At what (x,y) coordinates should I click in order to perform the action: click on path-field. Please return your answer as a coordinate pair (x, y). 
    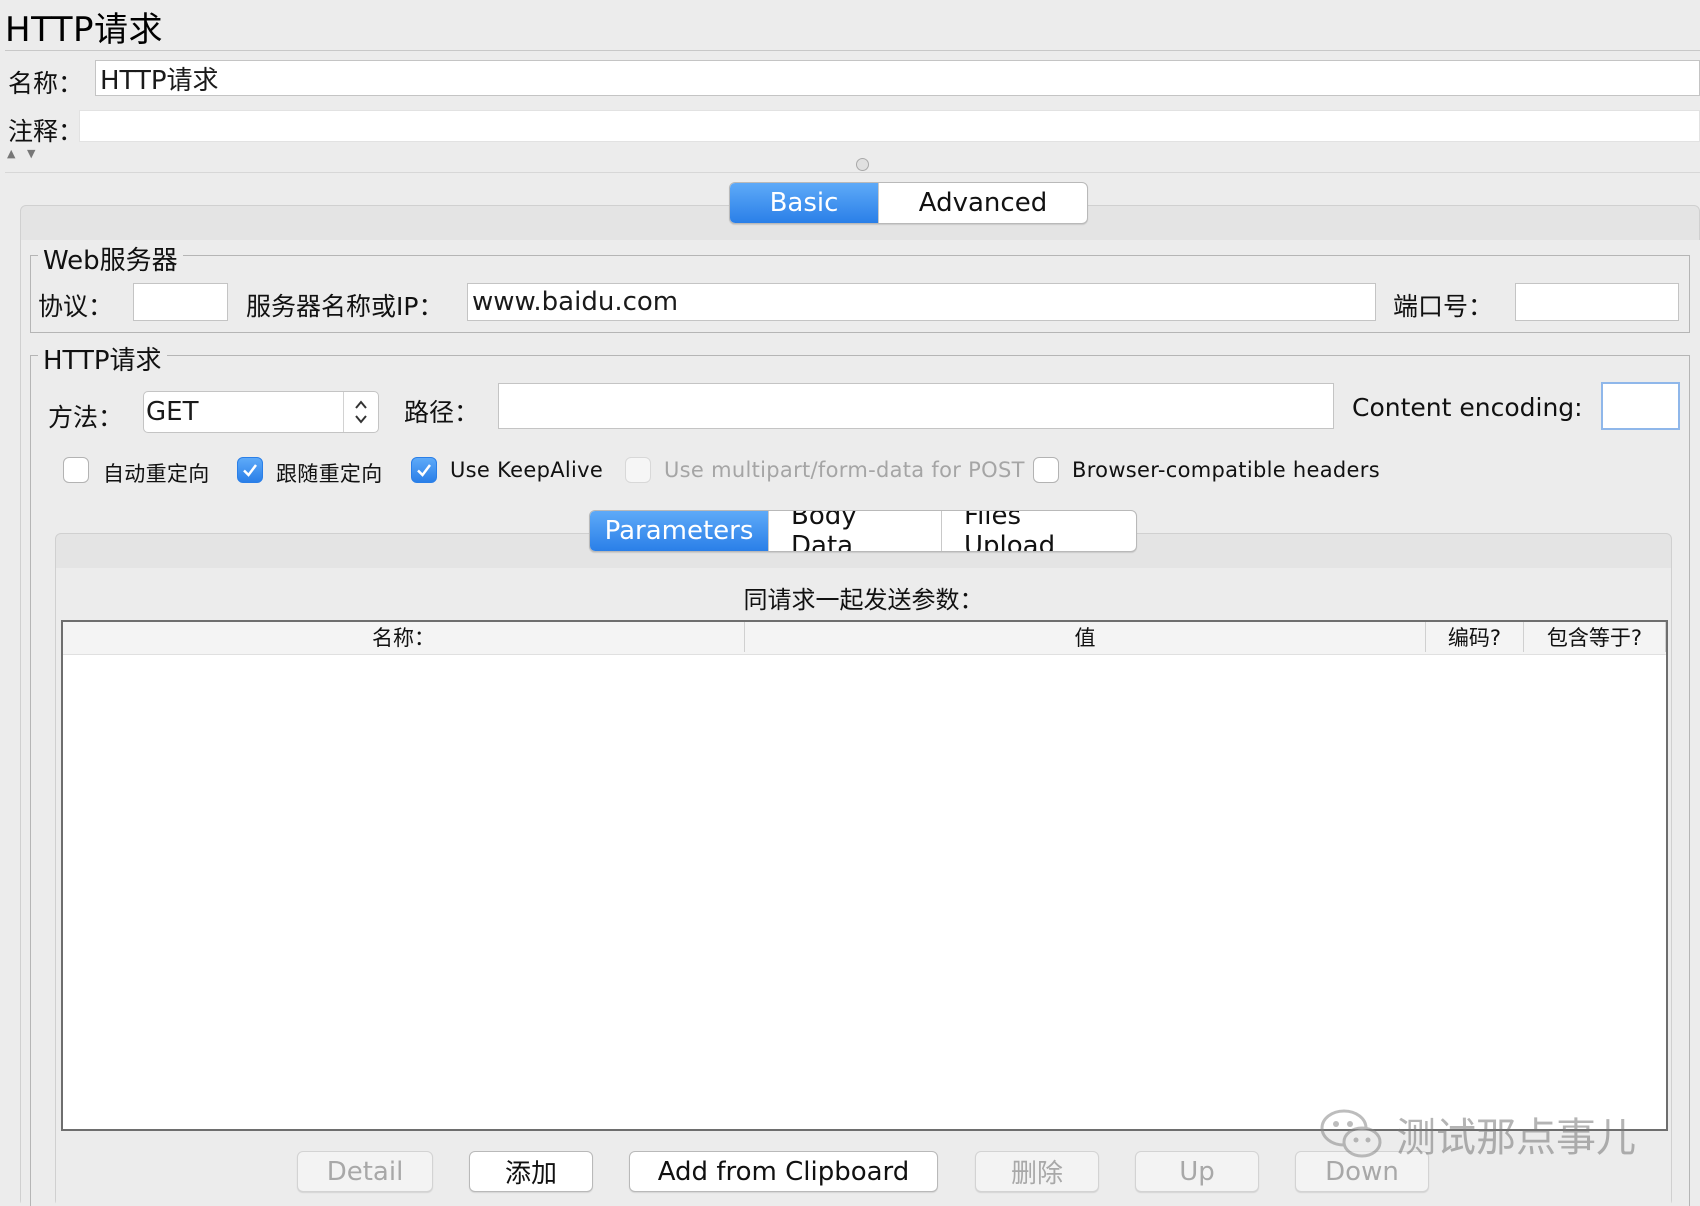
    Looking at the image, I should click on (916, 406).